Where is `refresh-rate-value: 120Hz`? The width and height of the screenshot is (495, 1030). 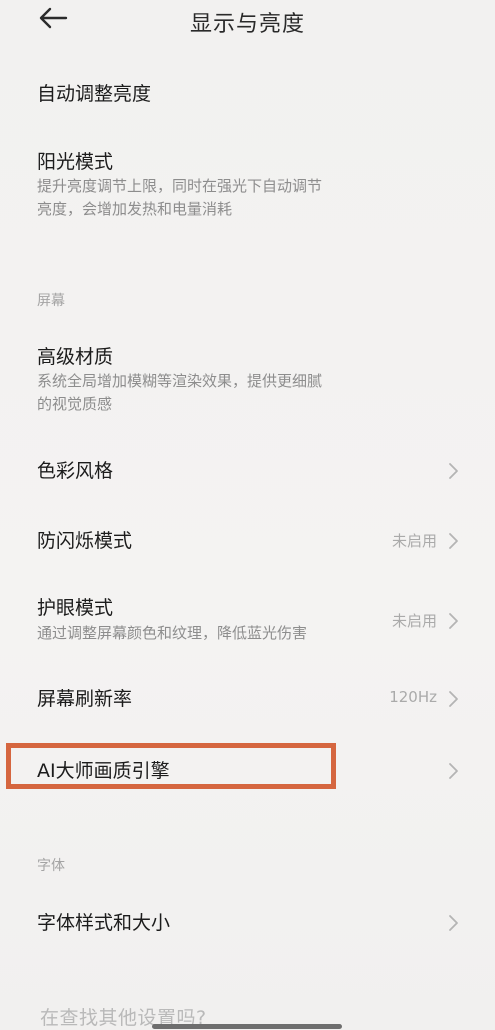
refresh-rate-value: 120Hz is located at coordinates (413, 697).